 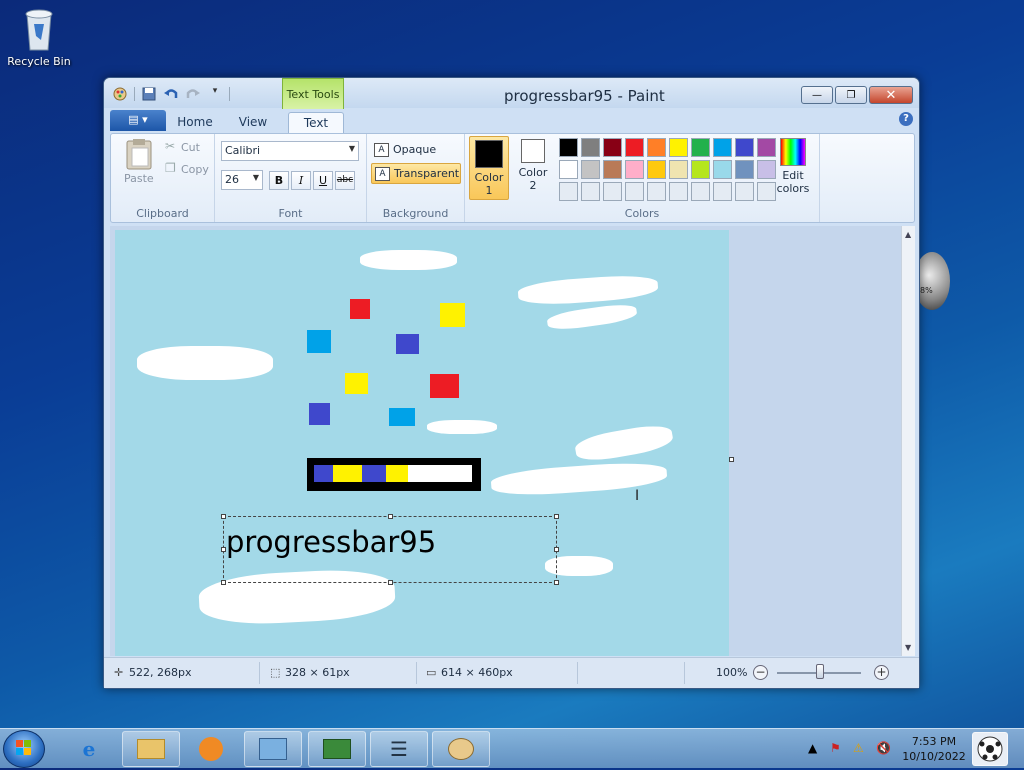 What do you see at coordinates (347, 473) in the screenshot?
I see `progress-segment` at bounding box center [347, 473].